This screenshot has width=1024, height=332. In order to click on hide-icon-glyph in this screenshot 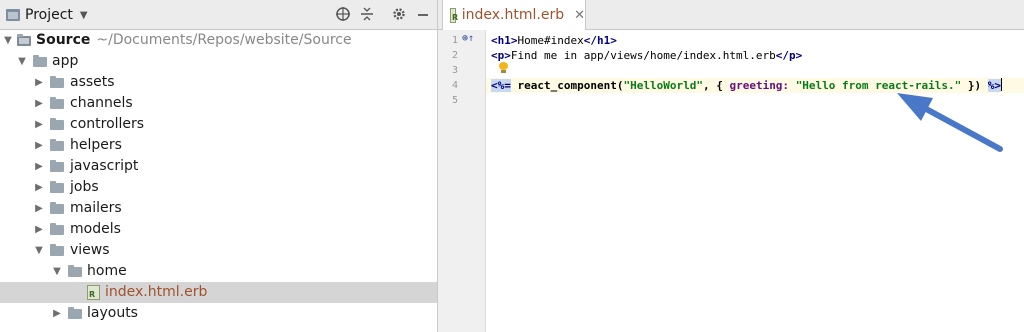, I will do `click(423, 15)`.